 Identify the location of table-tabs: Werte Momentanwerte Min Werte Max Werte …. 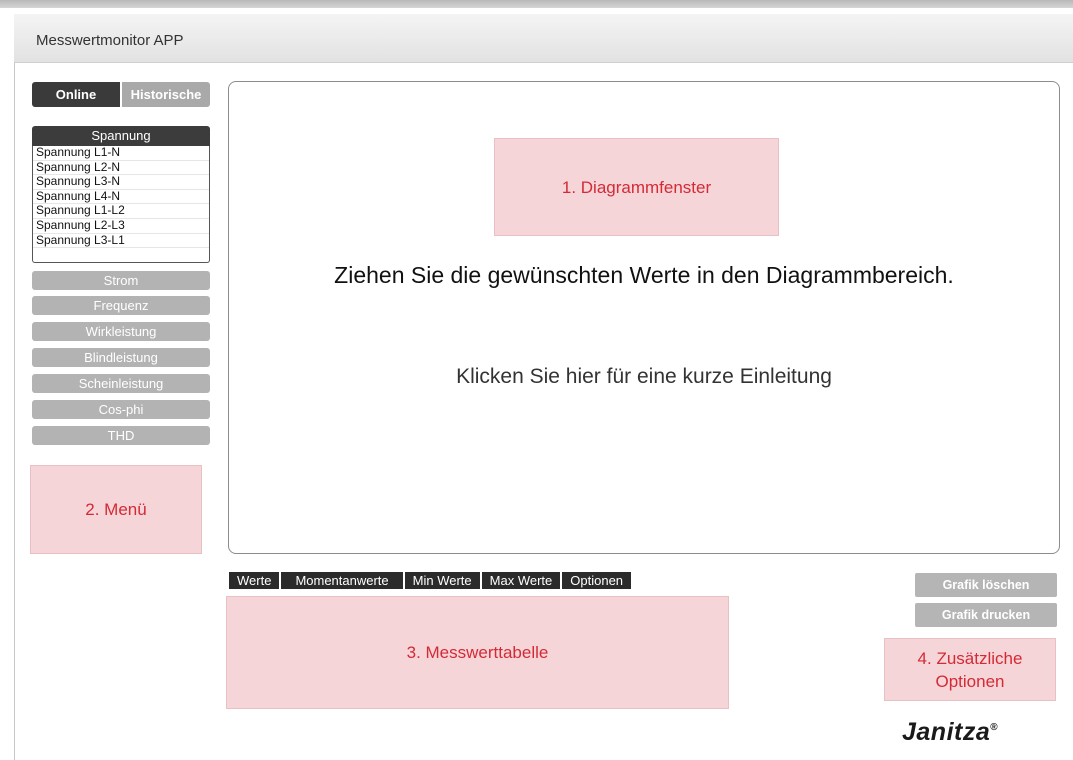
(430, 580).